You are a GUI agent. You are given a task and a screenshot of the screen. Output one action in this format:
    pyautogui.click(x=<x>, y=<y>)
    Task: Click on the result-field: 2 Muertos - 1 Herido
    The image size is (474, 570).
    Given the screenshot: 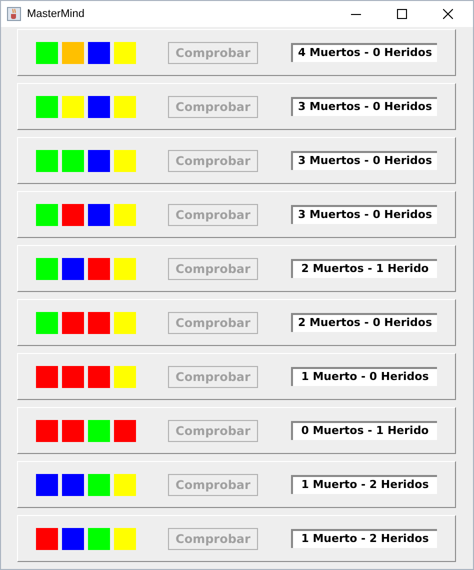 What is the action you would take?
    pyautogui.click(x=364, y=268)
    